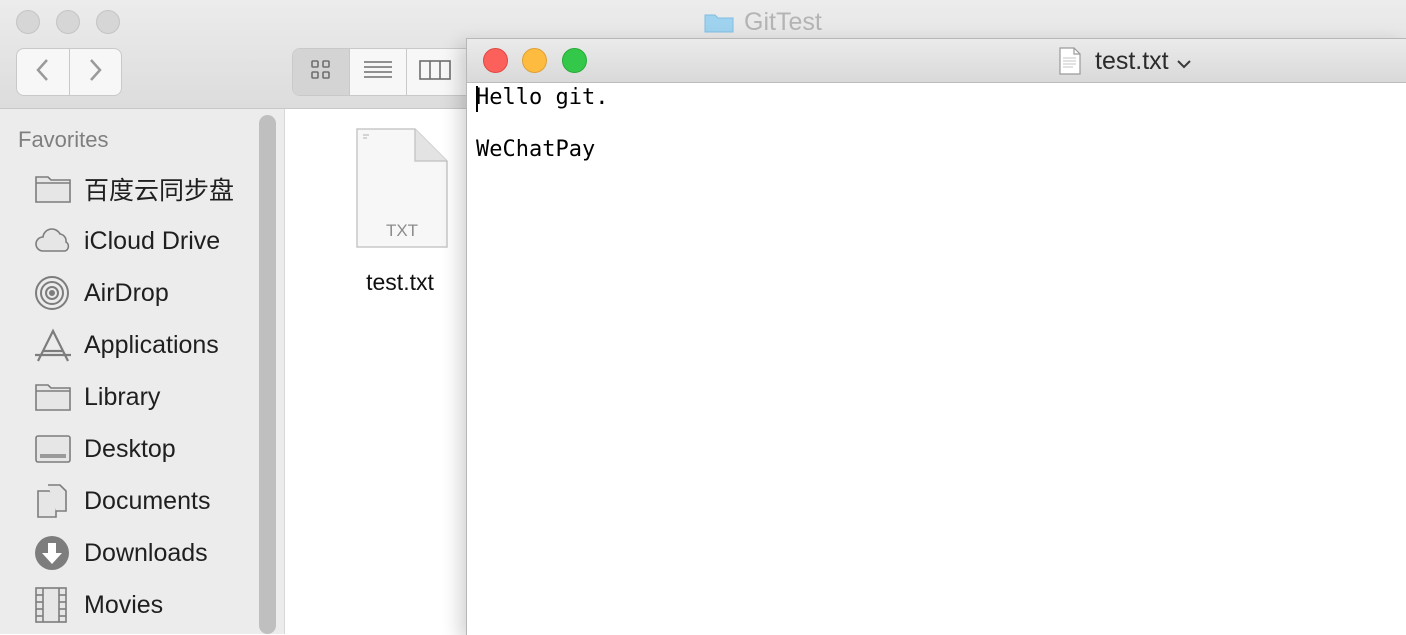  I want to click on sidebar-item-label: AirDrop, so click(126, 292).